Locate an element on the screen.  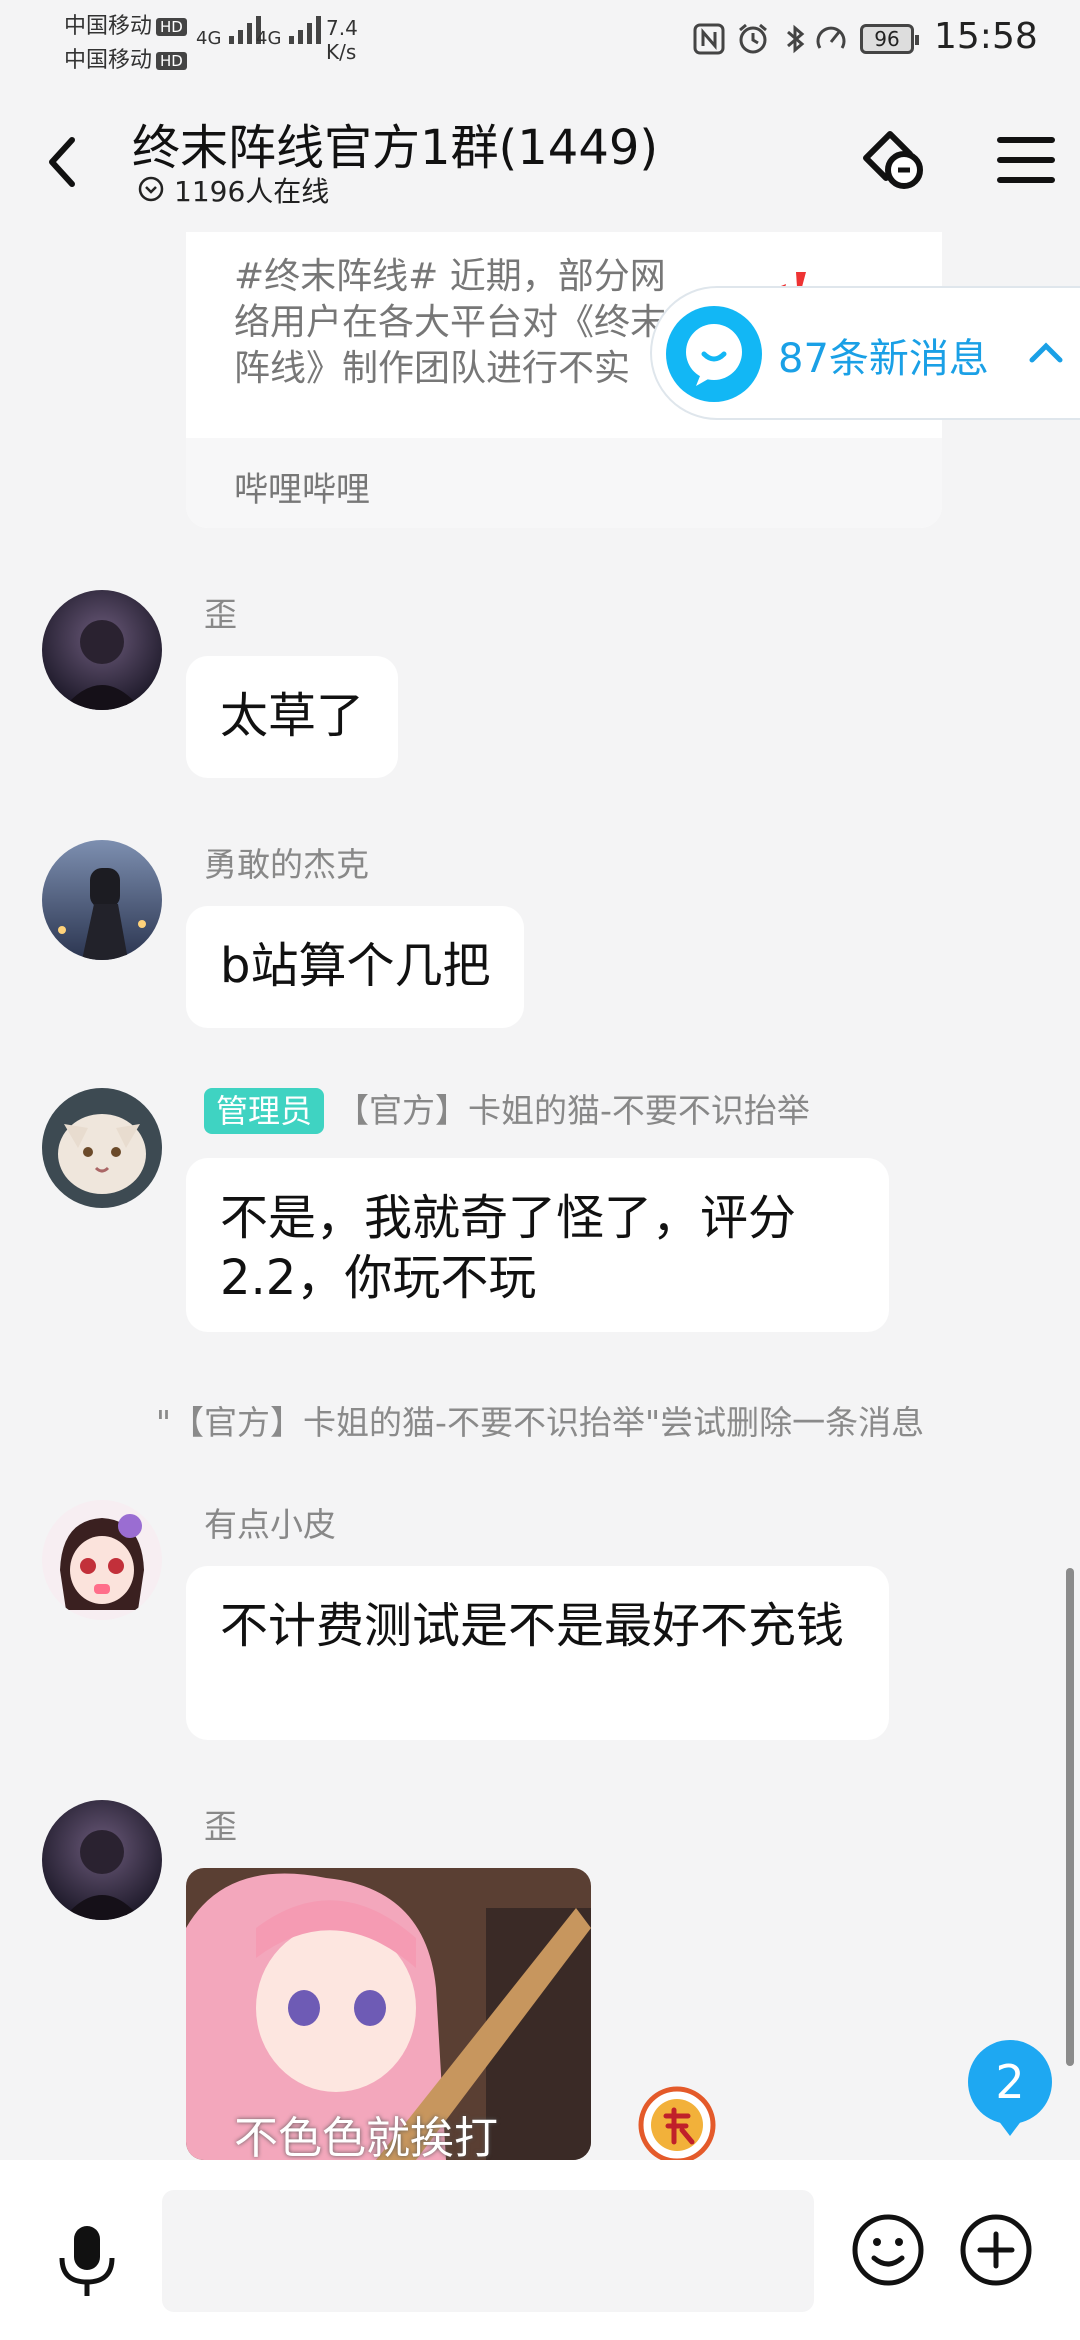
new-messages-button: 87条新消息 is located at coordinates (865, 353).